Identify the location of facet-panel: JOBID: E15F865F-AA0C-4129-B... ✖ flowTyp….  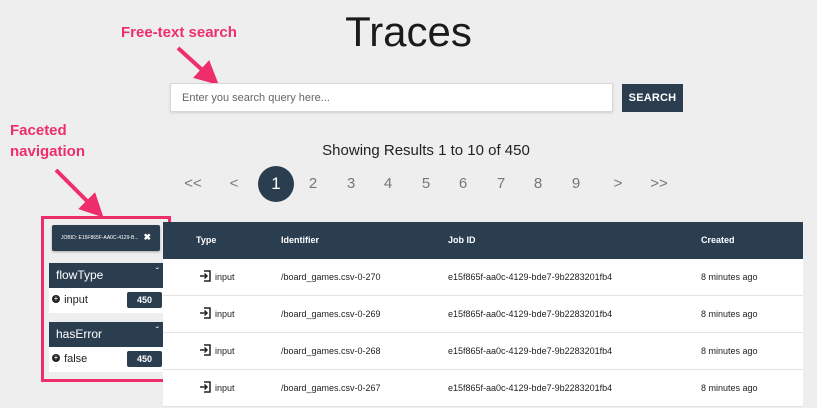
(106, 299).